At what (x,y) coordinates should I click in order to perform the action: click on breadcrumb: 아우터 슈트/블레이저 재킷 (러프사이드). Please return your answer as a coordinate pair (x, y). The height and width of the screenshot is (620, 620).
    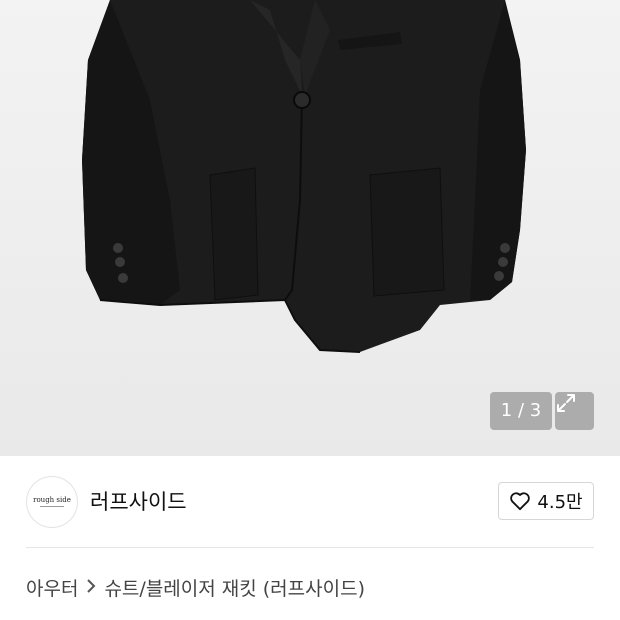
    Looking at the image, I should click on (195, 587).